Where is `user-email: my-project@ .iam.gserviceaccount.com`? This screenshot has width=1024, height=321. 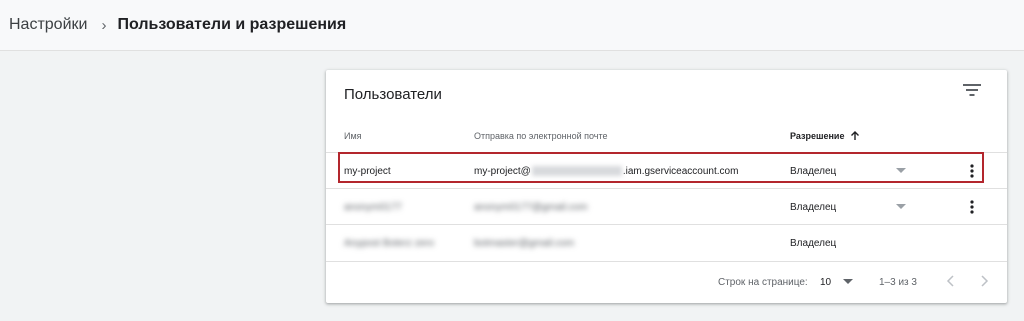 user-email: my-project@ .iam.gserviceaccount.com is located at coordinates (606, 171).